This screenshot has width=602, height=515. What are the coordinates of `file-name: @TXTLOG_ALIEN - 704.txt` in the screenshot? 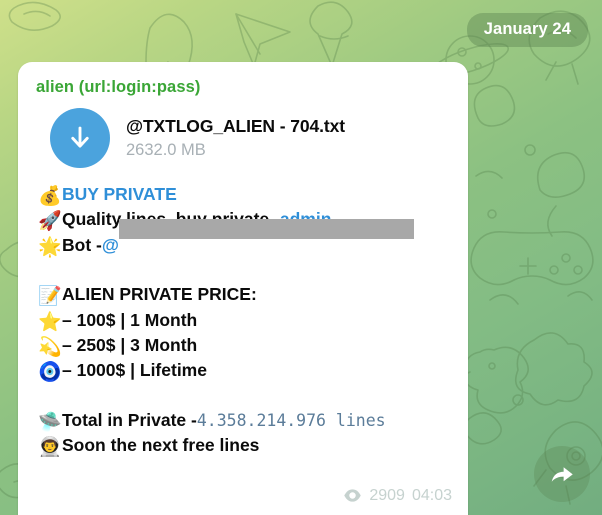 It's located at (235, 126).